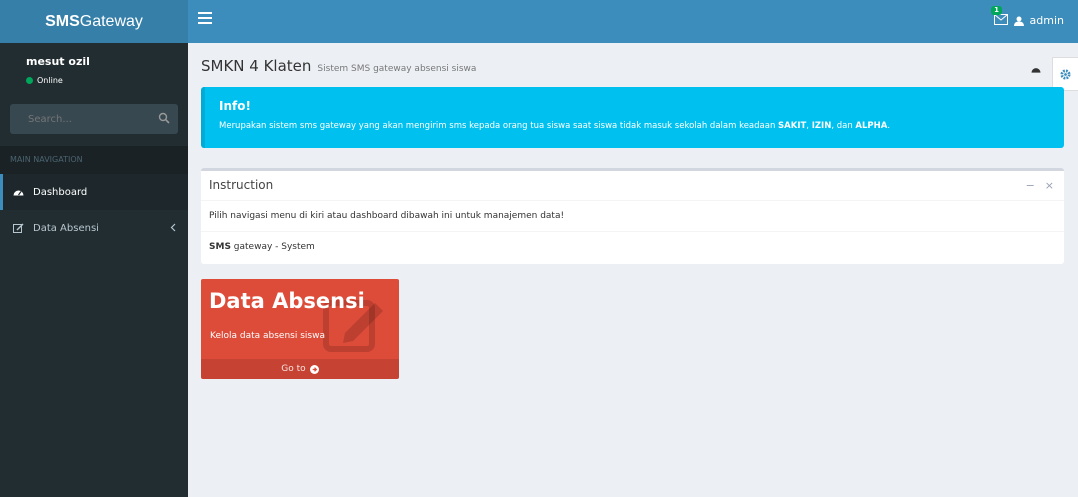  Describe the element at coordinates (66, 228) in the screenshot. I see `sidebar-item-label: Data Absensi` at that location.